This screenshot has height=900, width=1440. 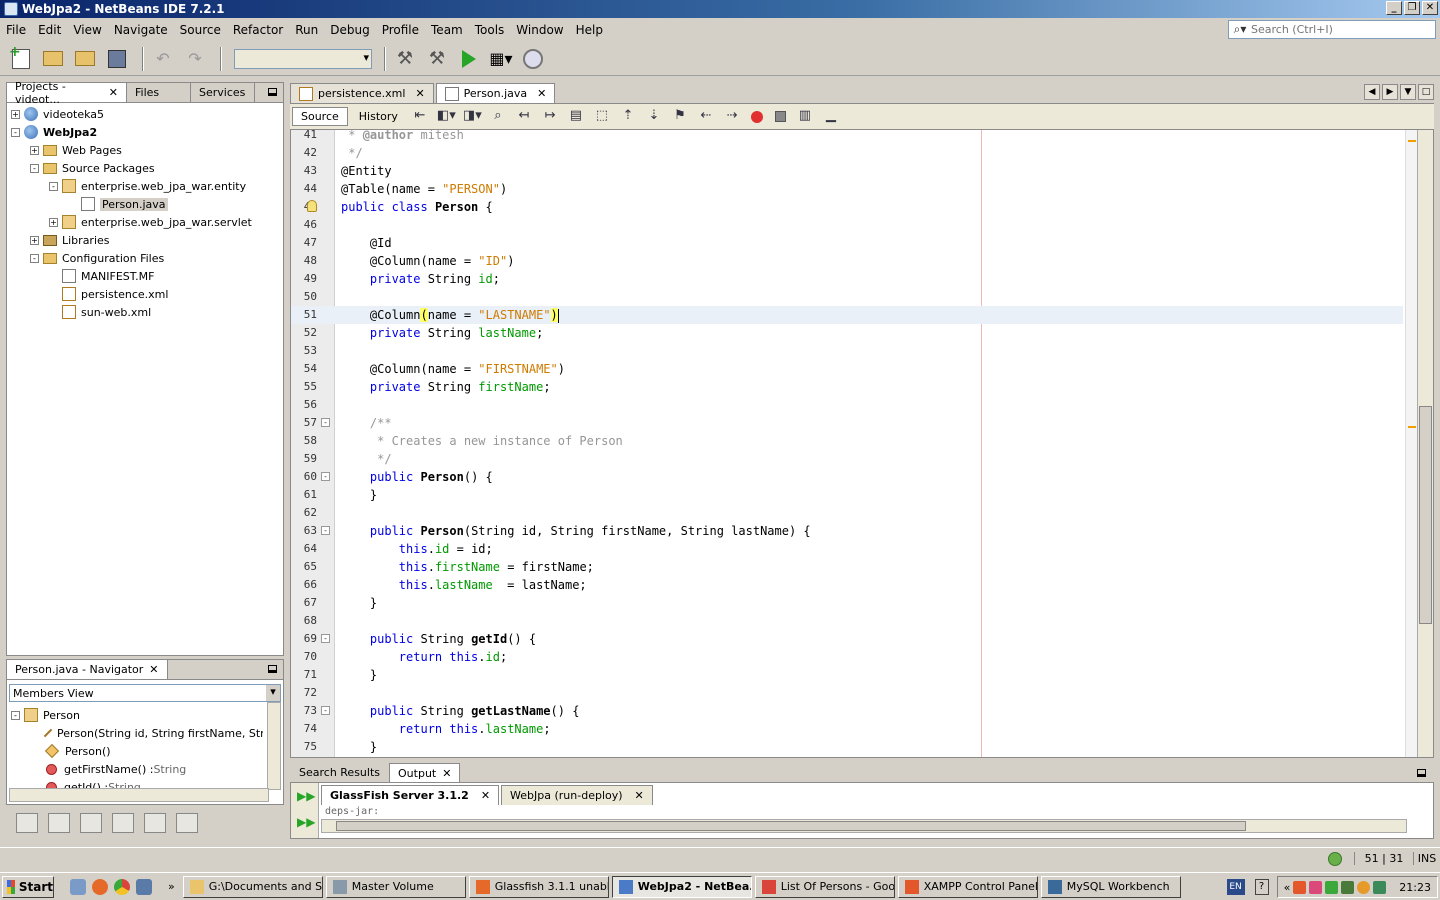 I want to click on tab-projects: Projects - videot... ✕, so click(x=67, y=93).